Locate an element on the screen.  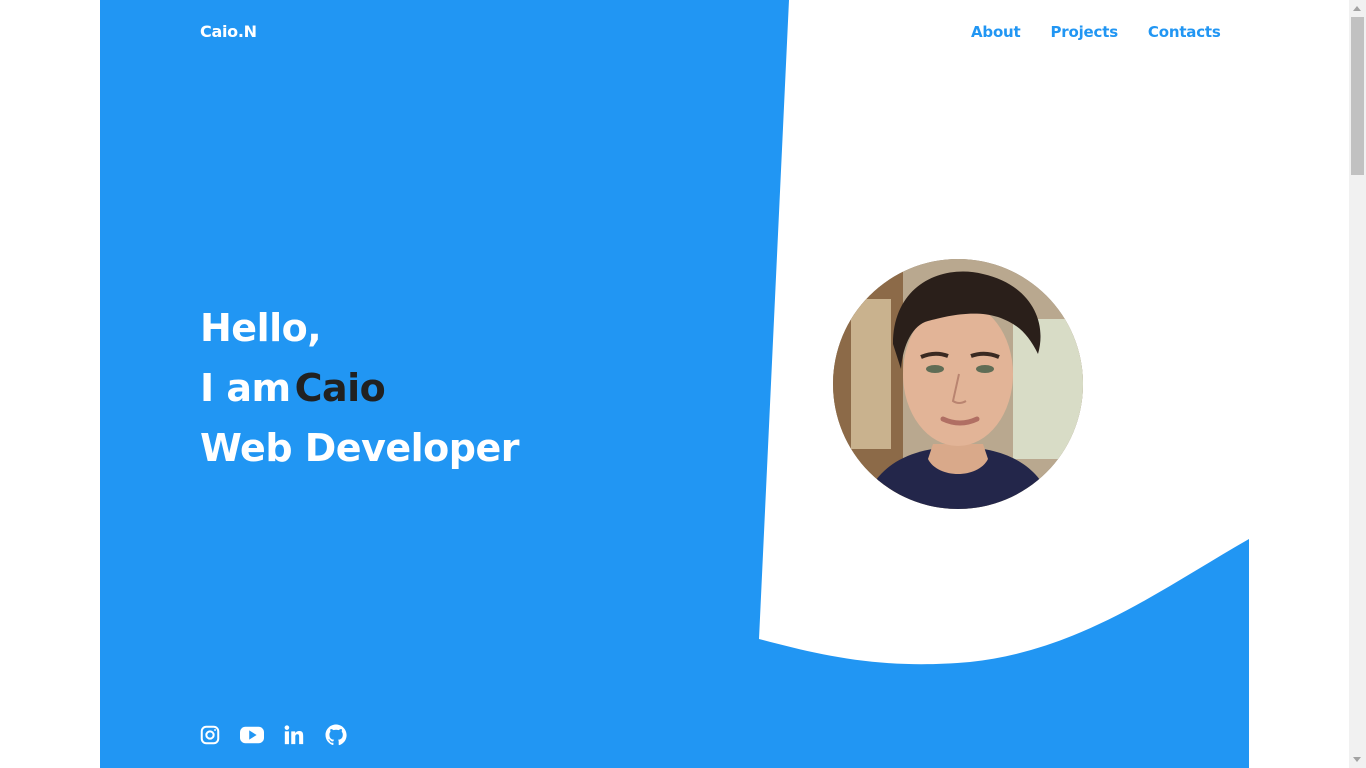
main-nav: About Projects Contacts is located at coordinates (1096, 32).